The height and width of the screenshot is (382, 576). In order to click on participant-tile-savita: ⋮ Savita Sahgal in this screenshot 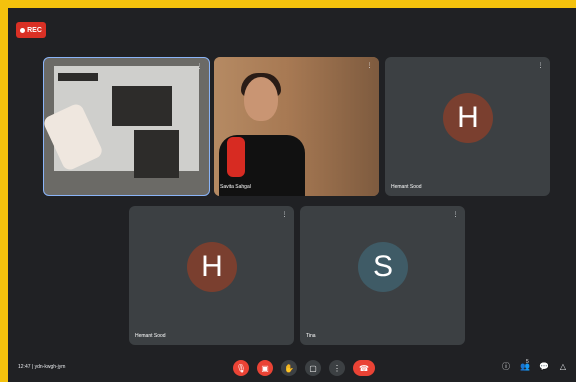, I will do `click(296, 126)`.